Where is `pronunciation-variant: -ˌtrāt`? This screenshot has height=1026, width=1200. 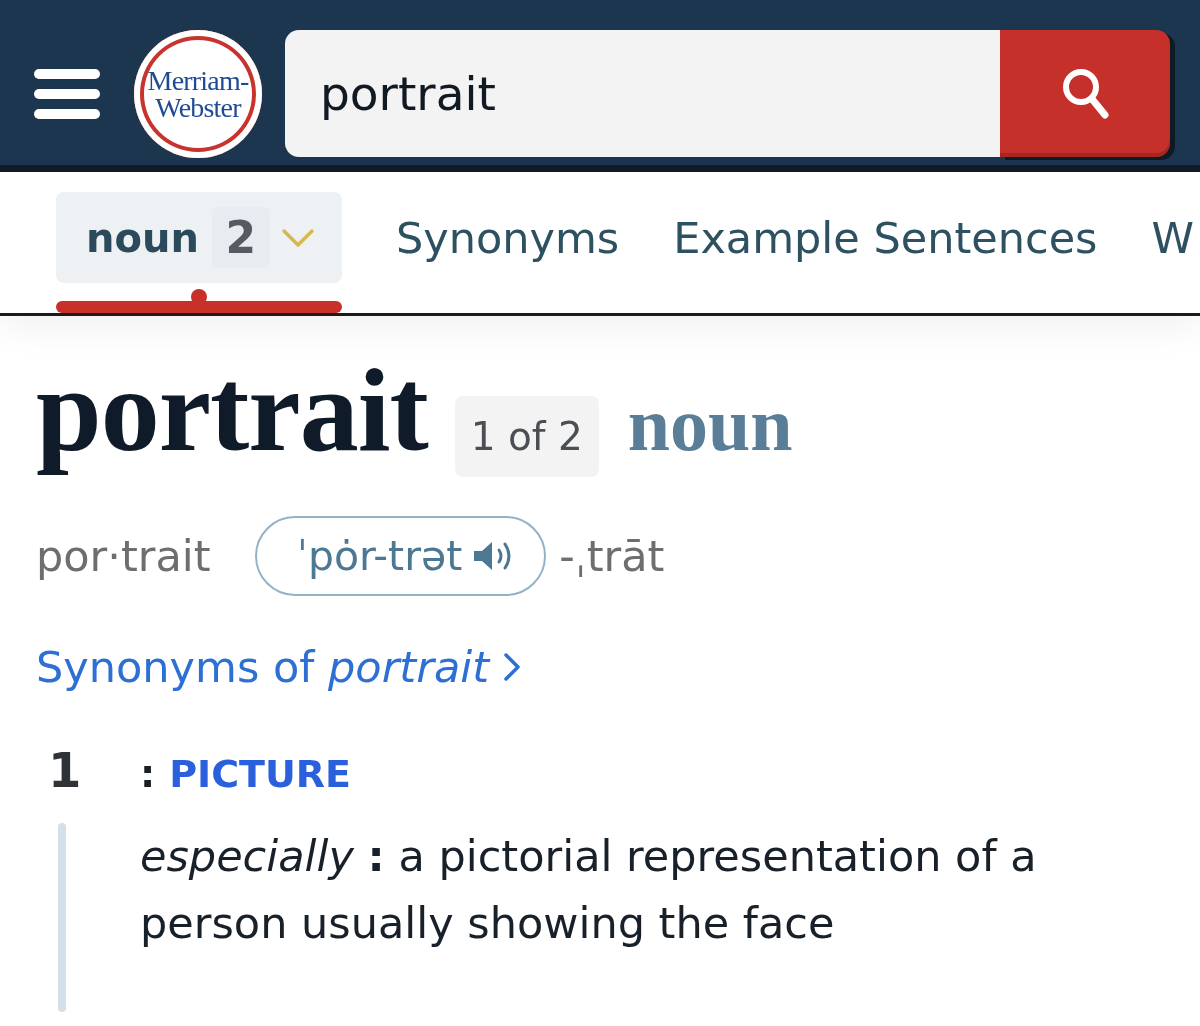
pronunciation-variant: -ˌtrāt is located at coordinates (612, 556).